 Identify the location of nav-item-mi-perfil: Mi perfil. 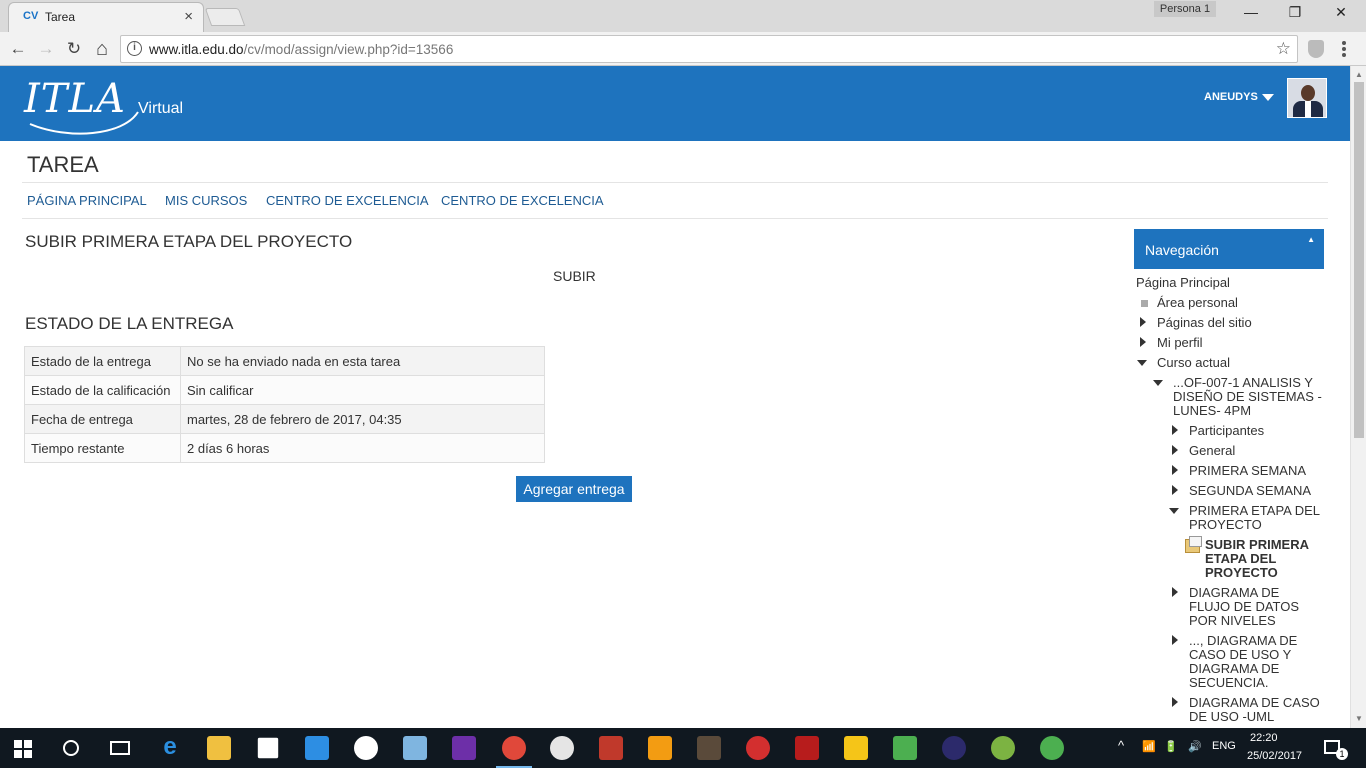
(1180, 343).